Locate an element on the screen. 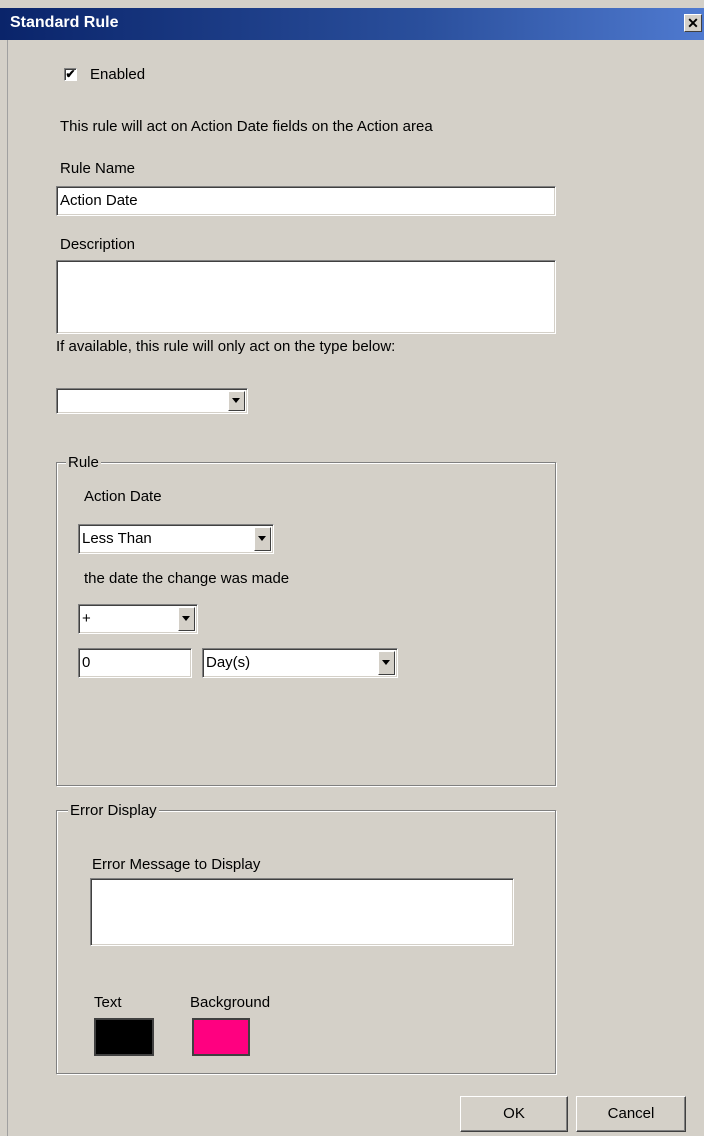  checkmark-icon: ✔ is located at coordinates (70, 74).